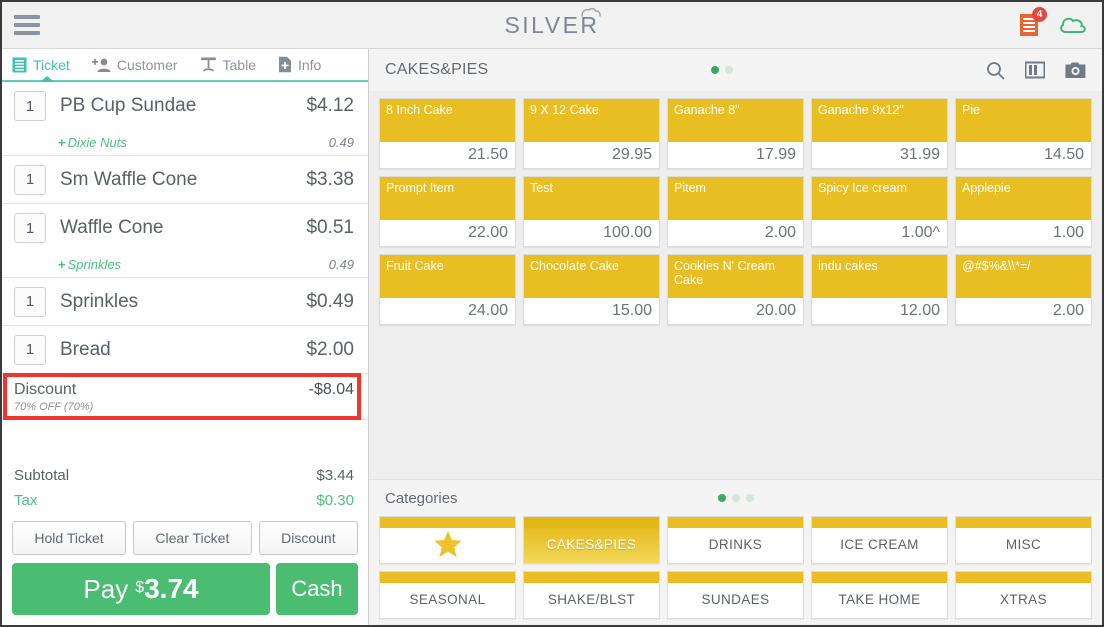 This screenshot has width=1104, height=627. I want to click on line-item-name: Sprinkles, so click(99, 301).